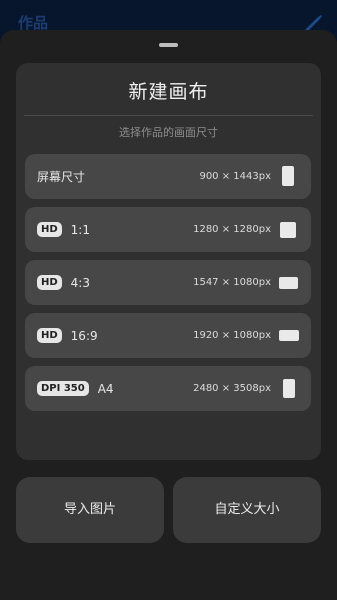 The image size is (337, 600). What do you see at coordinates (63, 282) in the screenshot?
I see `option-label-group: HD 4:3` at bounding box center [63, 282].